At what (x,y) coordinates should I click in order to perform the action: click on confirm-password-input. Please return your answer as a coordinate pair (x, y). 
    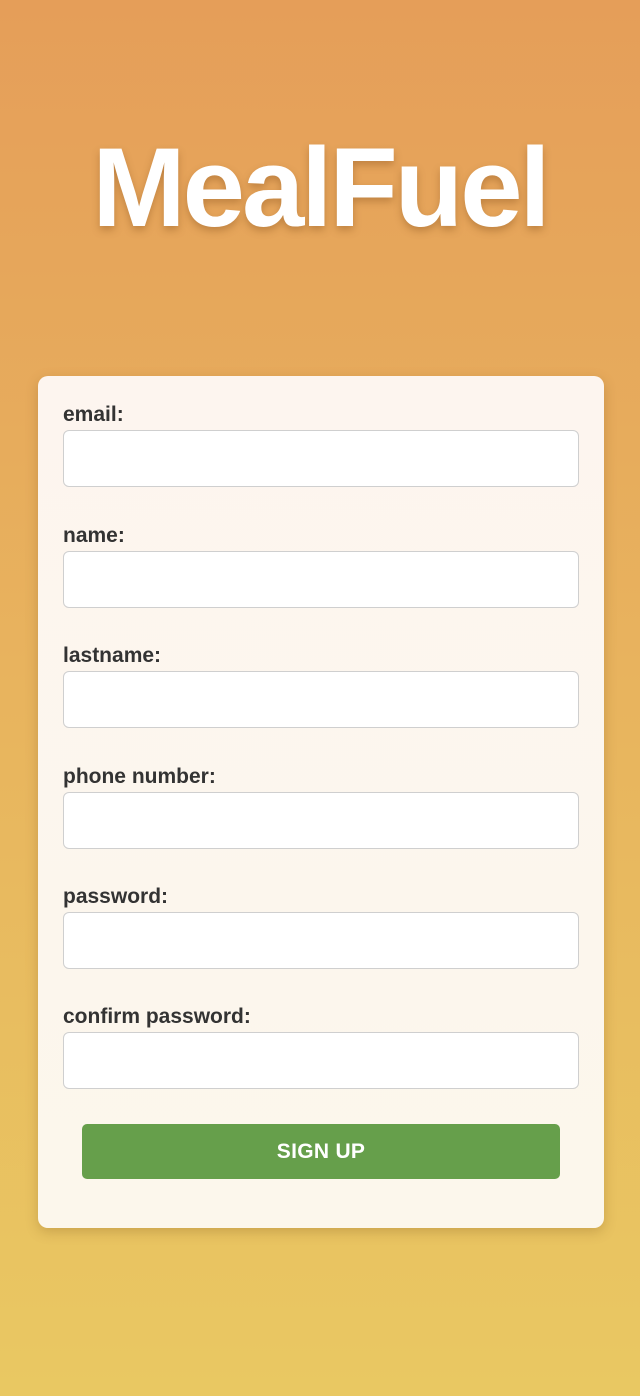
    Looking at the image, I should click on (321, 1060).